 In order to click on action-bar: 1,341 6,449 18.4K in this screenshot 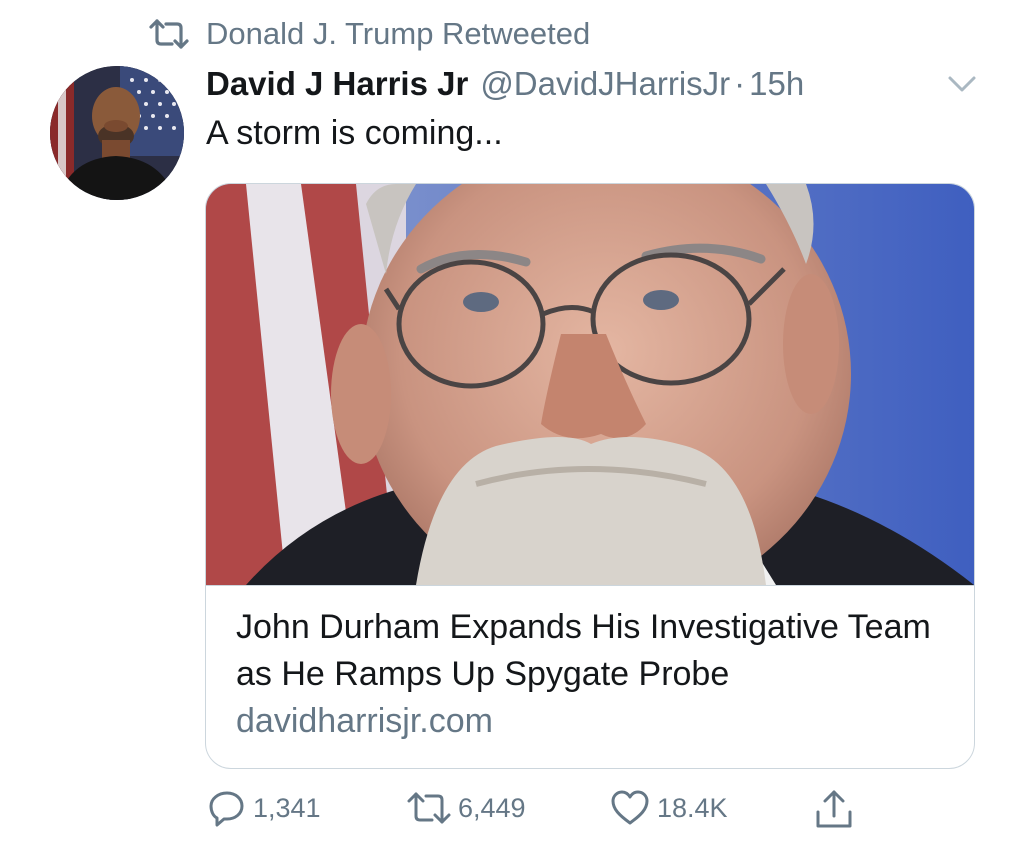, I will do `click(512, 810)`.